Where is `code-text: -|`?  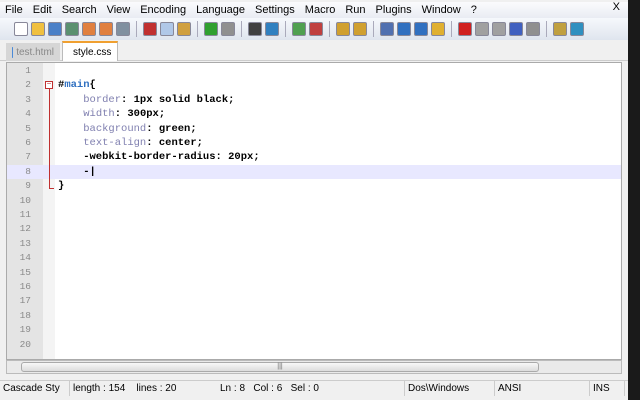
code-text: -| is located at coordinates (77, 171).